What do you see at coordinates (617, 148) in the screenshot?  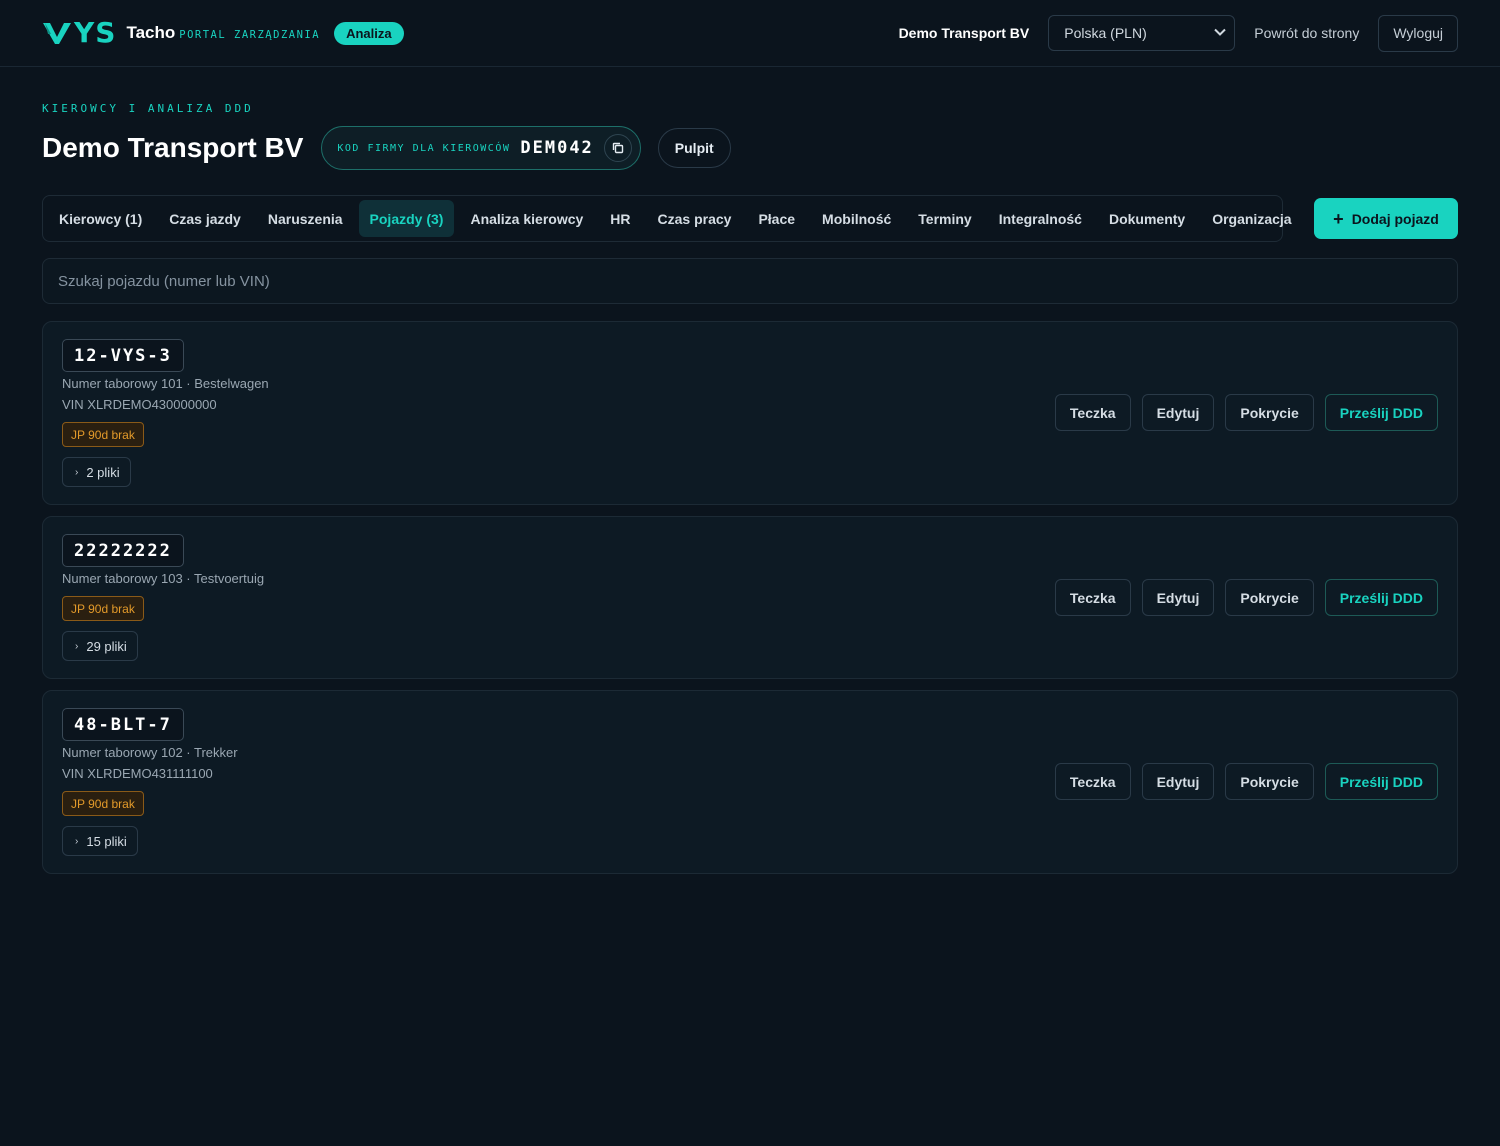 I see `copy-icon` at bounding box center [617, 148].